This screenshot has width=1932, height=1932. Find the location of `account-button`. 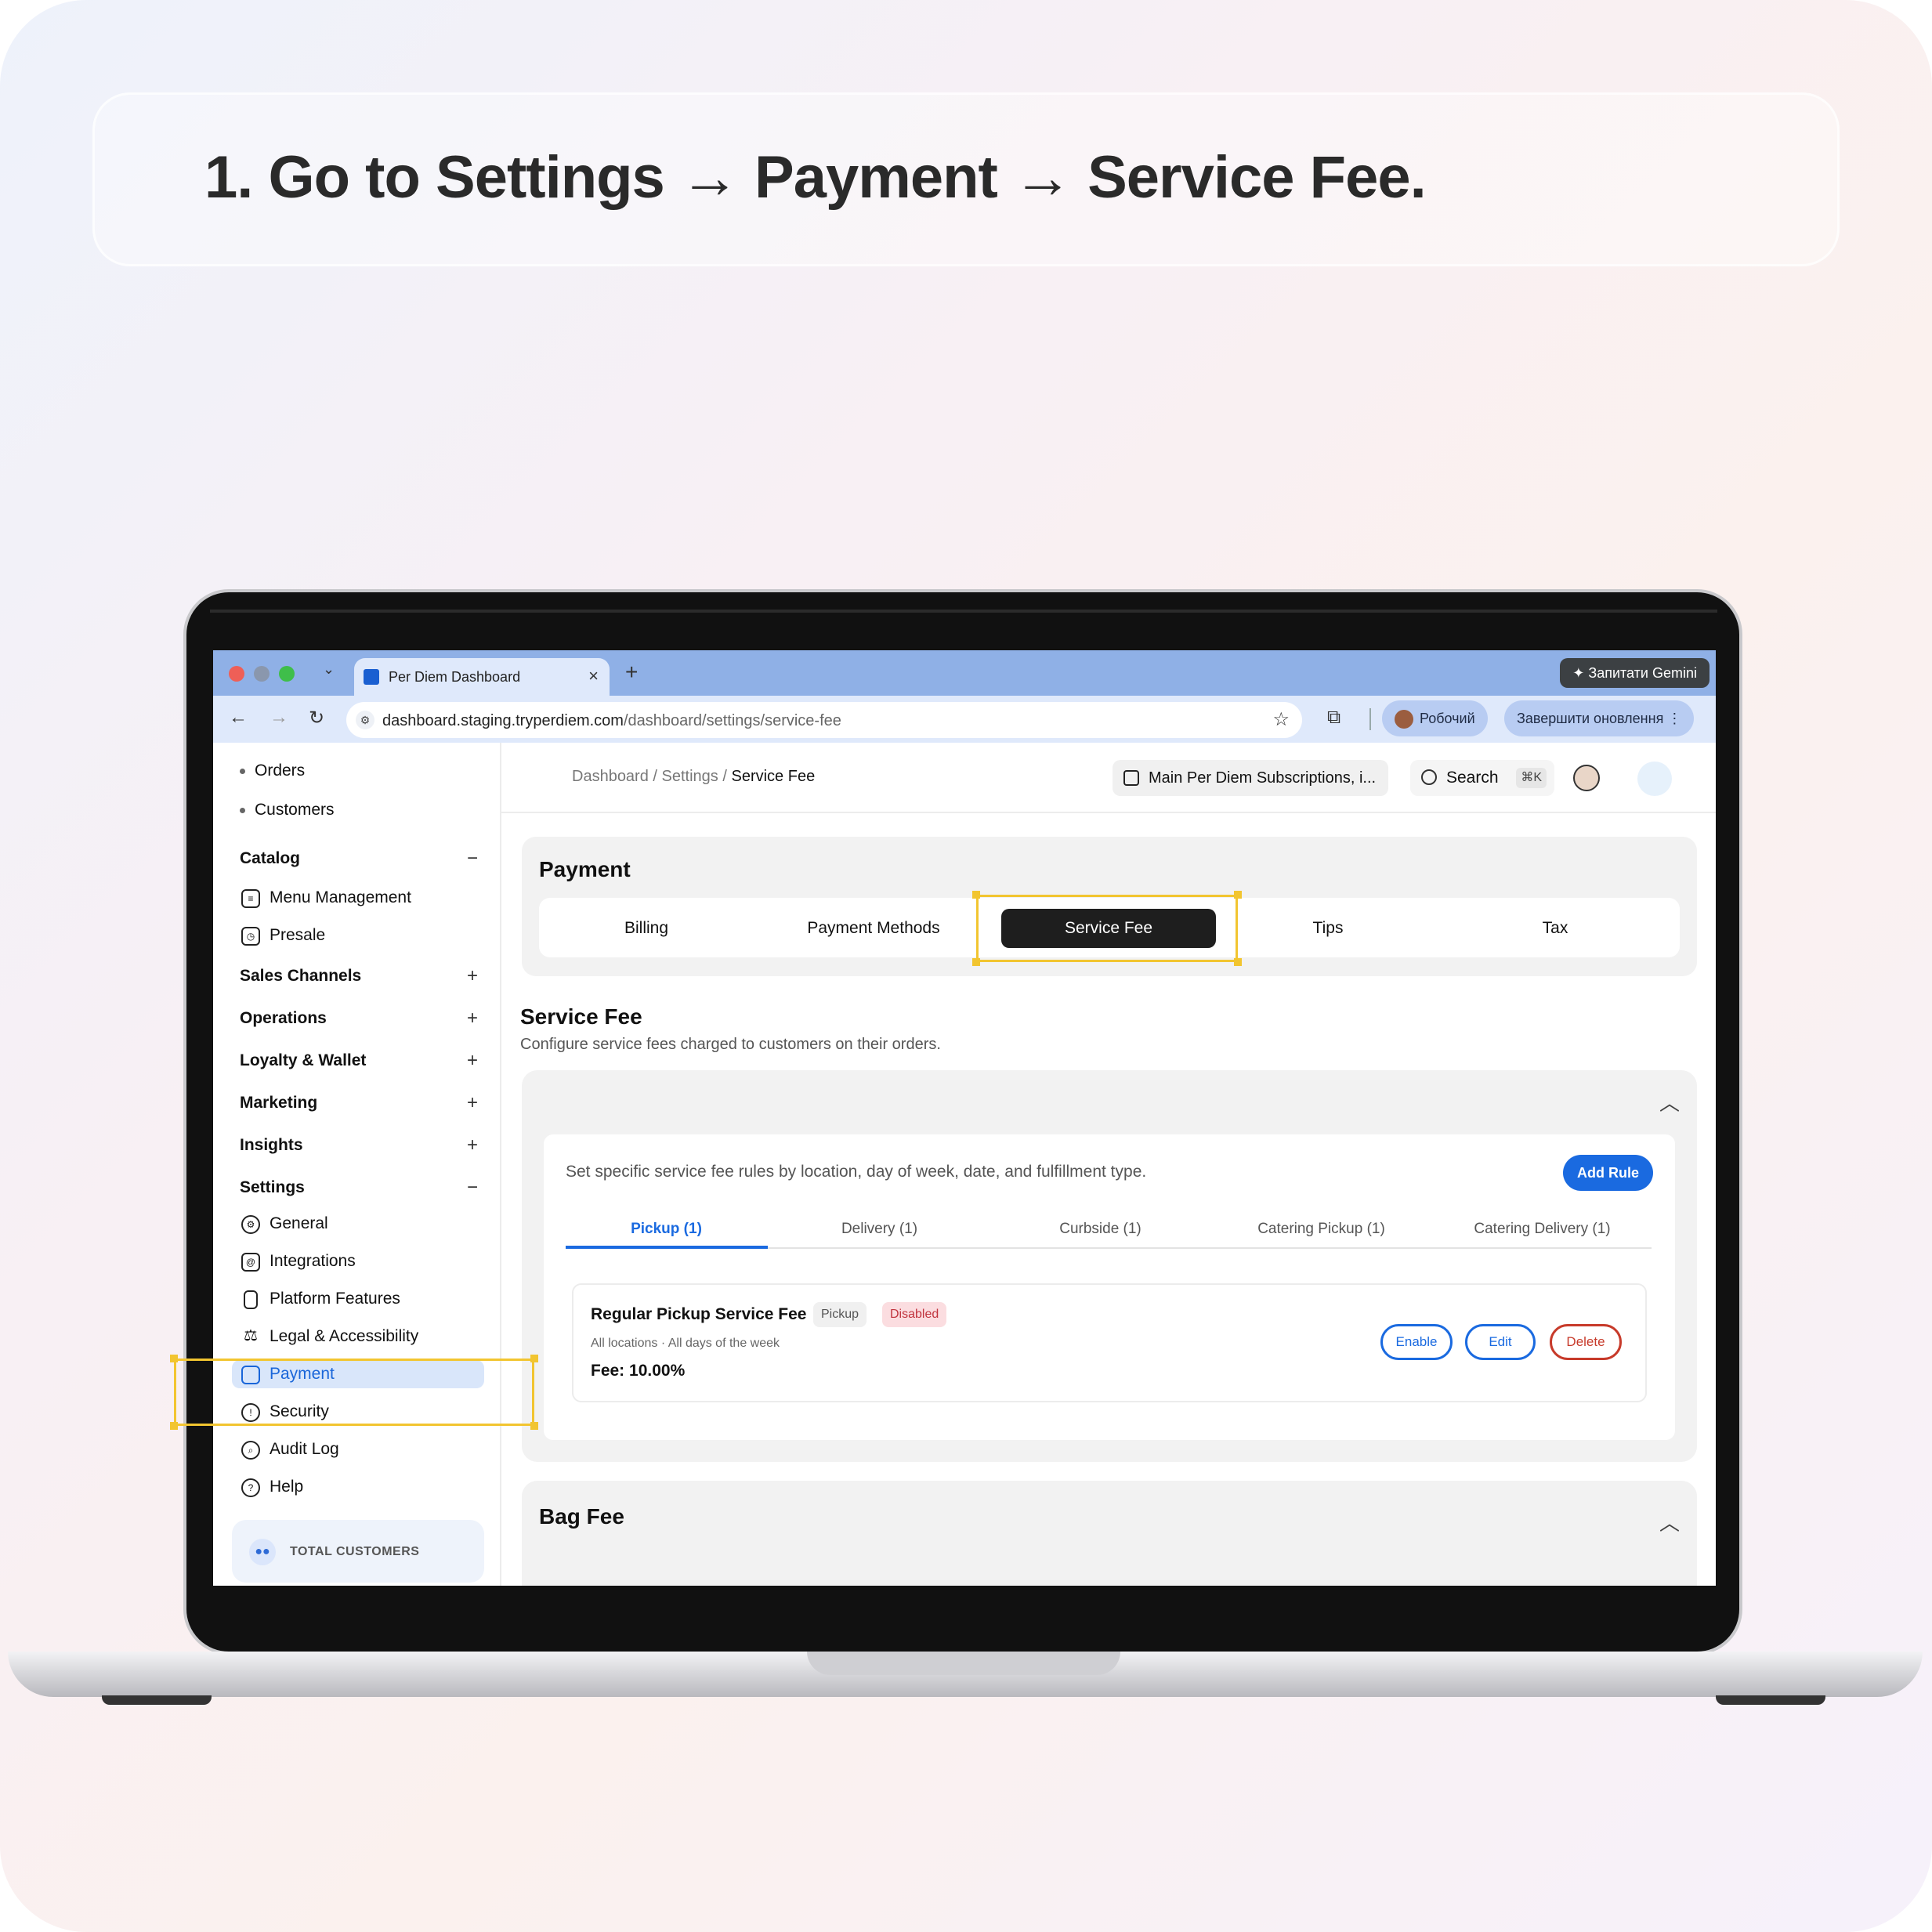

account-button is located at coordinates (1655, 779).